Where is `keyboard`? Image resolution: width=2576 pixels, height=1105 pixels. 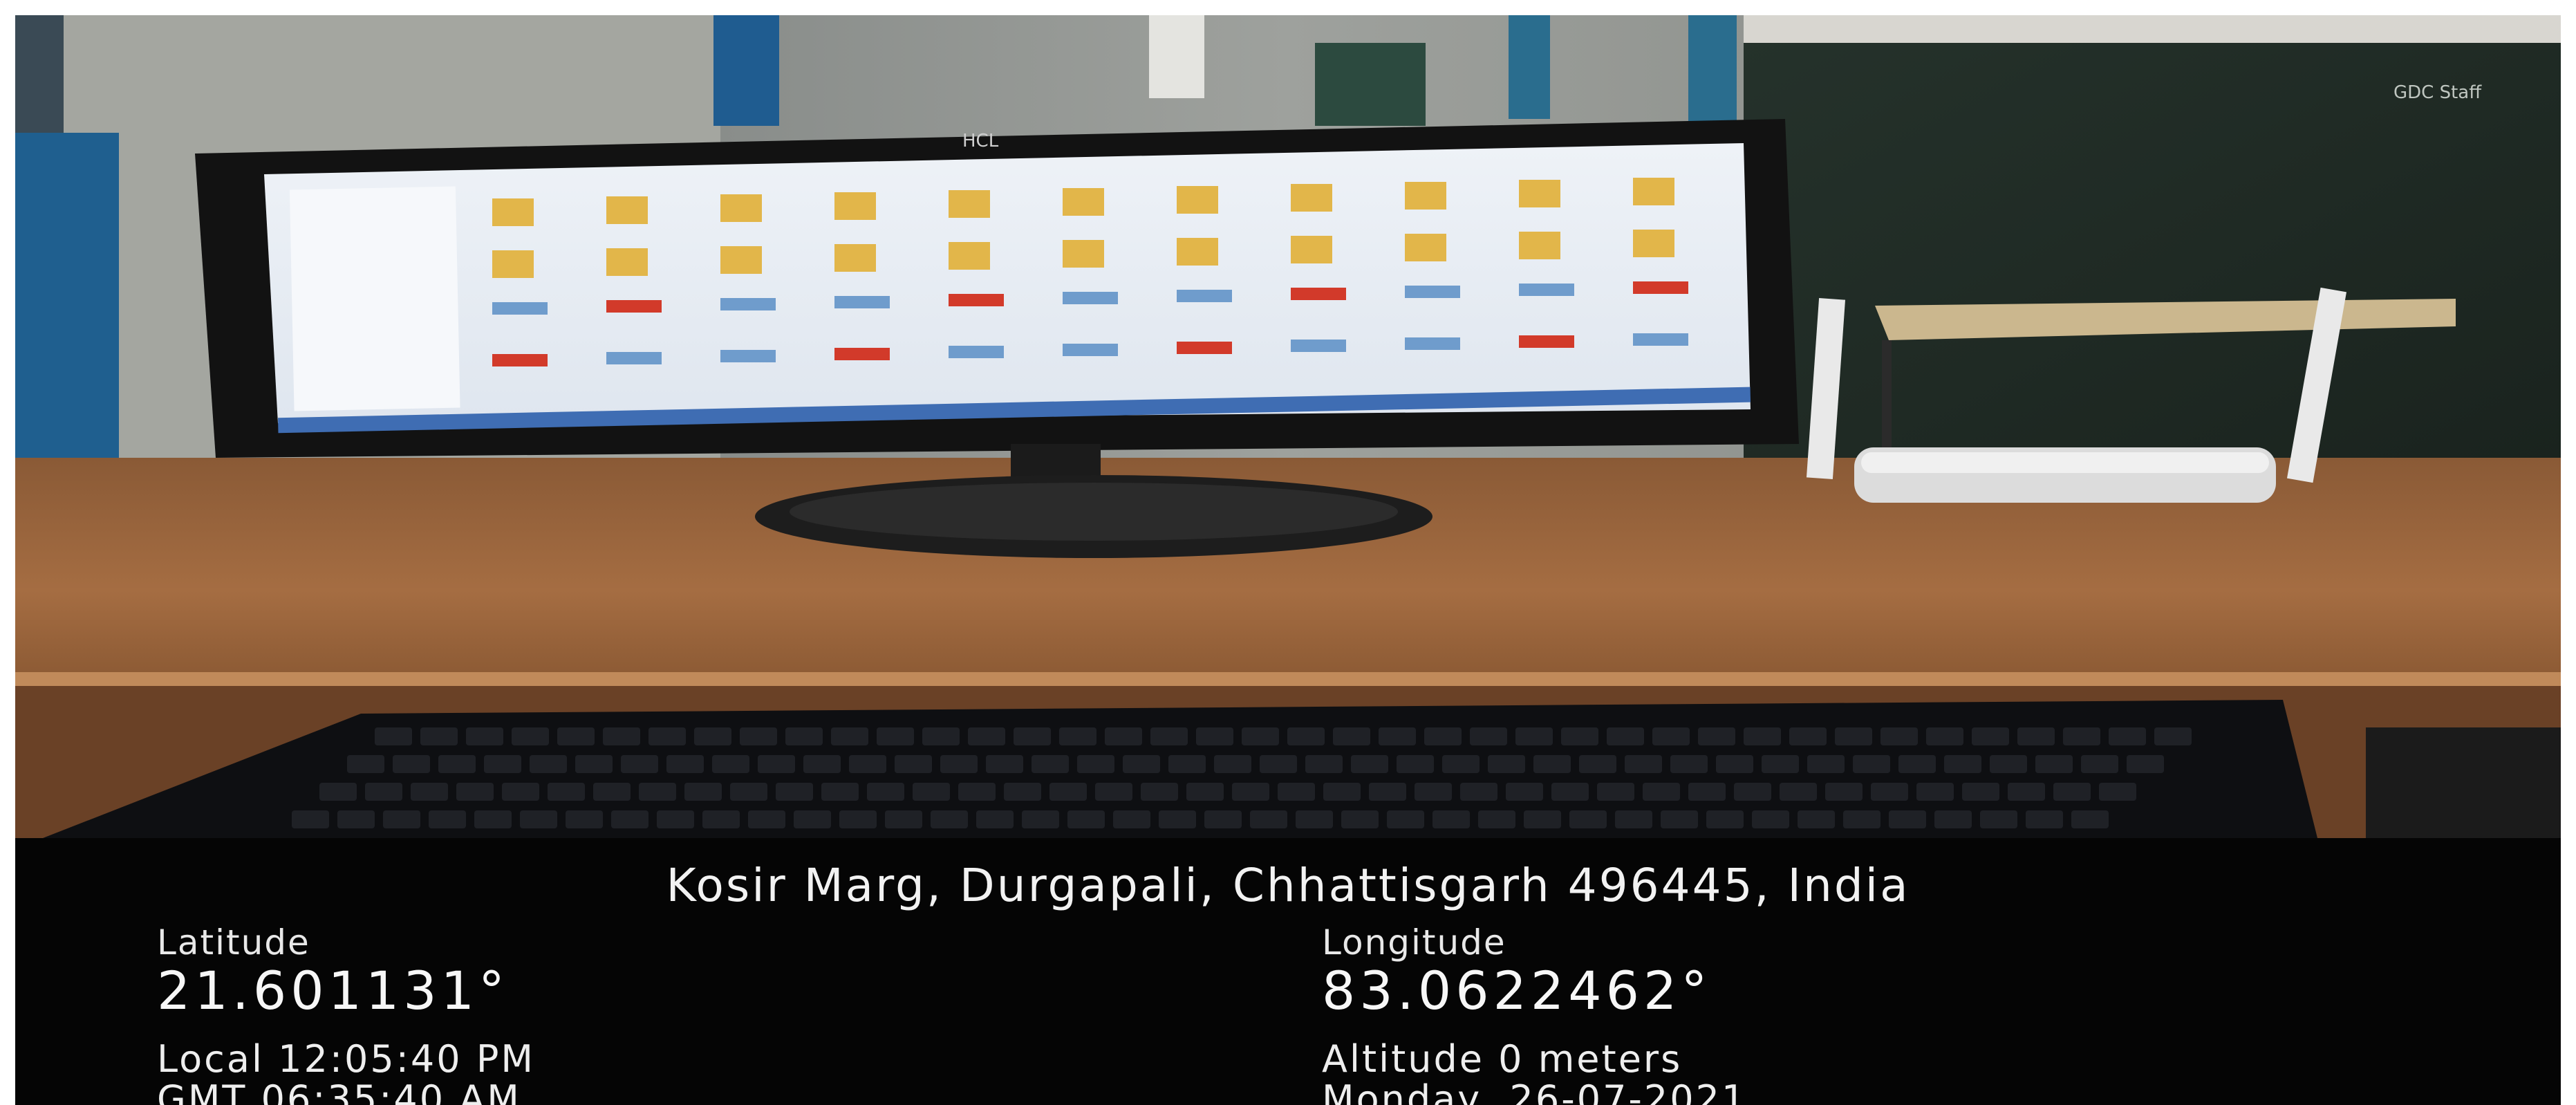 keyboard is located at coordinates (1180, 769).